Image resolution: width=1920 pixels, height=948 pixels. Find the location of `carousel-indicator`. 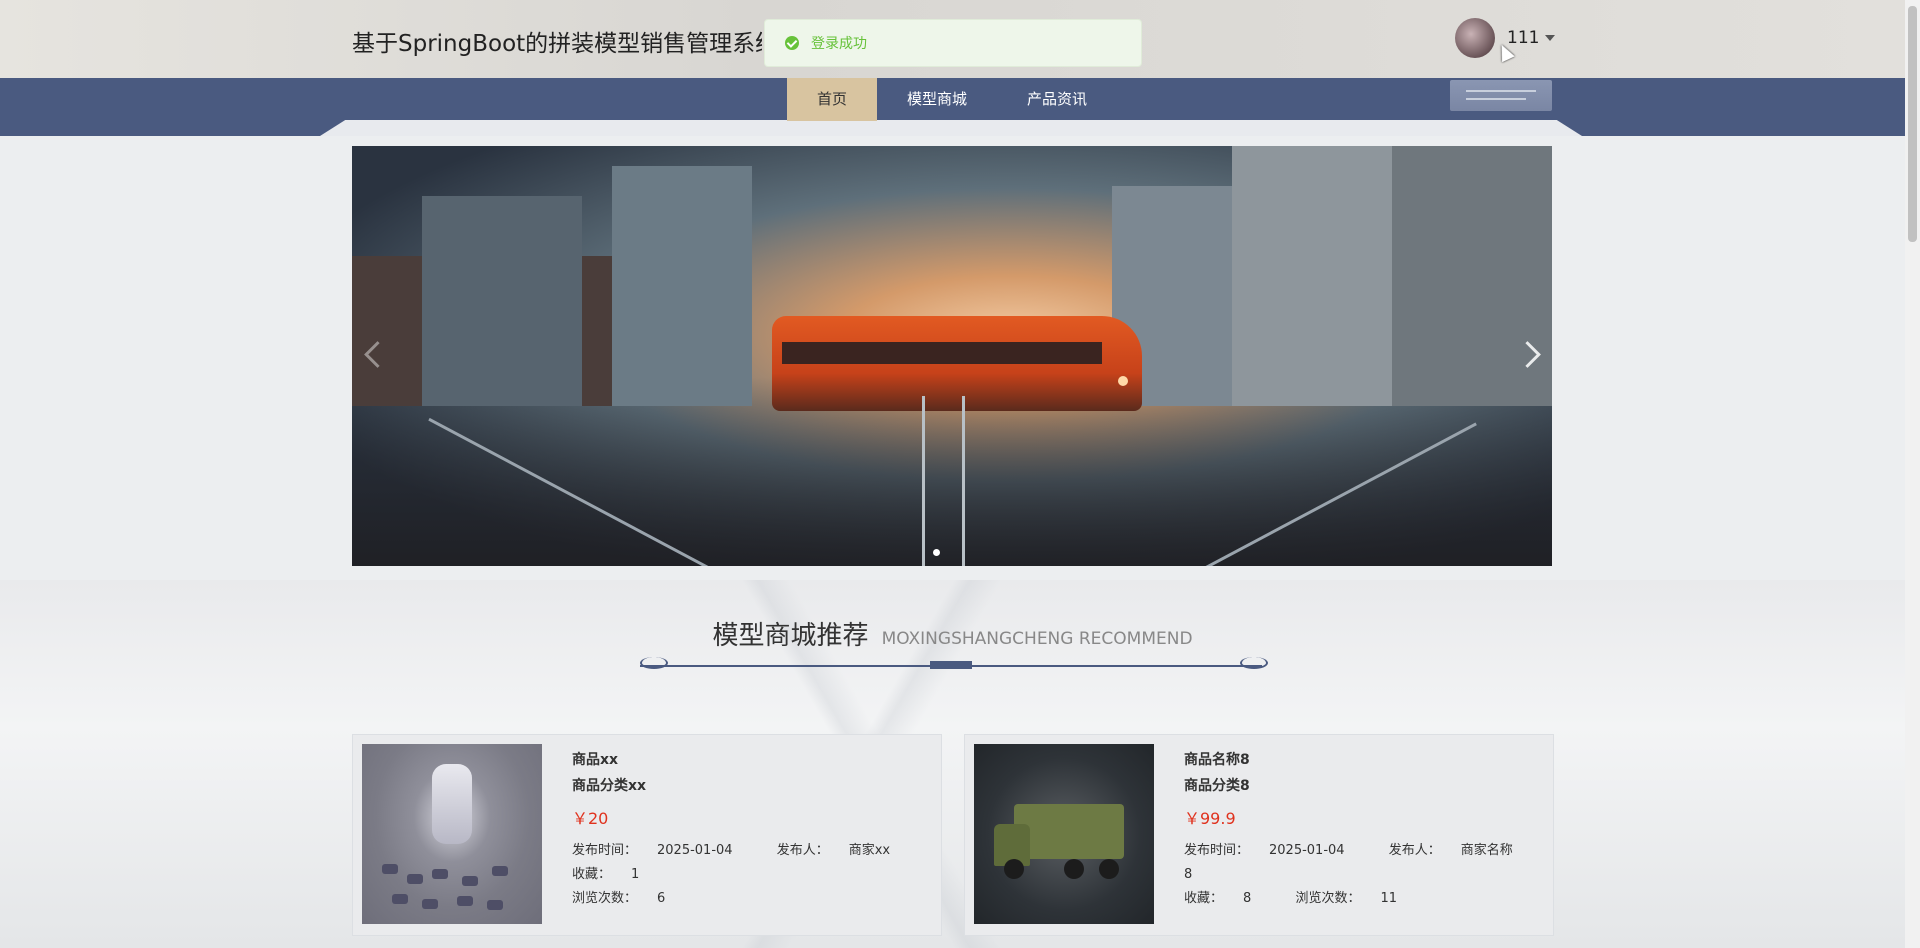

carousel-indicator is located at coordinates (936, 552).